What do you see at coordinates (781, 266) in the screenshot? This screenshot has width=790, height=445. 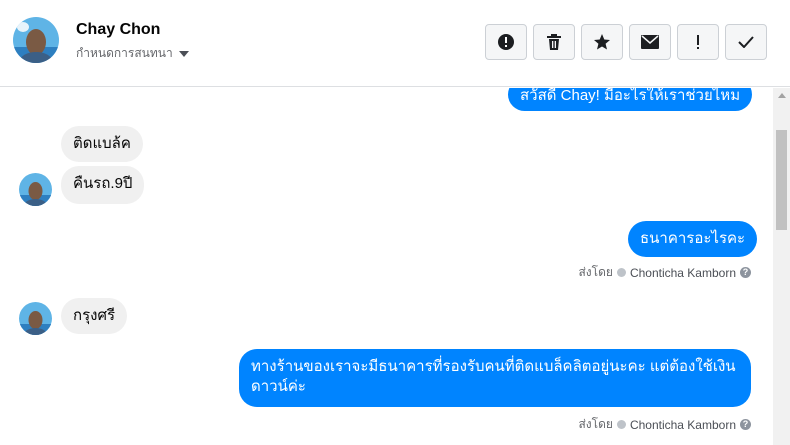 I see `scrollbar` at bounding box center [781, 266].